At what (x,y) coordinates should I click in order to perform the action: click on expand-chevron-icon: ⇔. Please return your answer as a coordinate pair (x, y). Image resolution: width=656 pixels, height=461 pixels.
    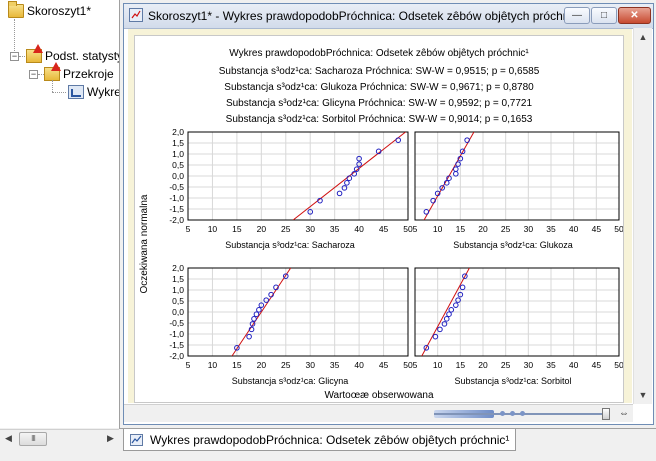
    Looking at the image, I should click on (624, 413).